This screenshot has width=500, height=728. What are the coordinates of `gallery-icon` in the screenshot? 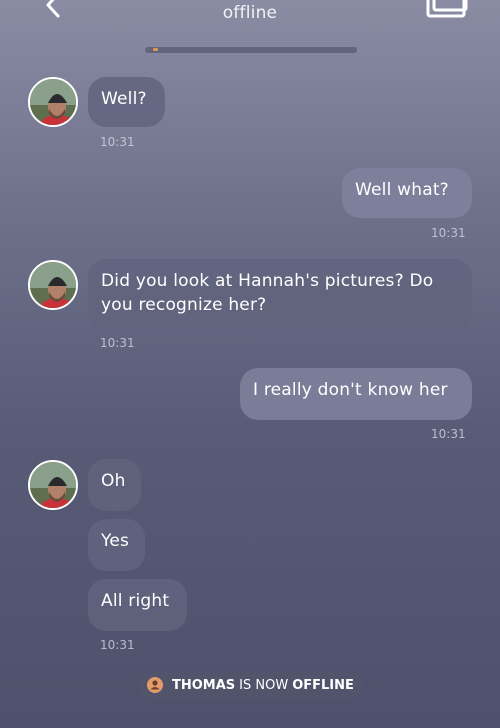 It's located at (447, 9).